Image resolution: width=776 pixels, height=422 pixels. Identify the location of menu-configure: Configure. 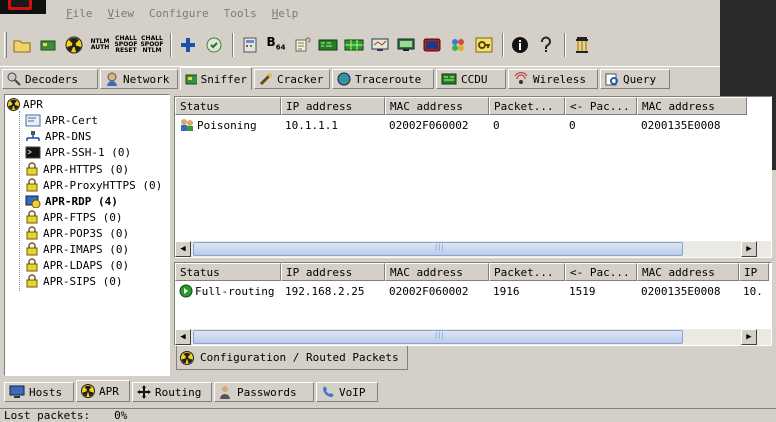
(179, 15).